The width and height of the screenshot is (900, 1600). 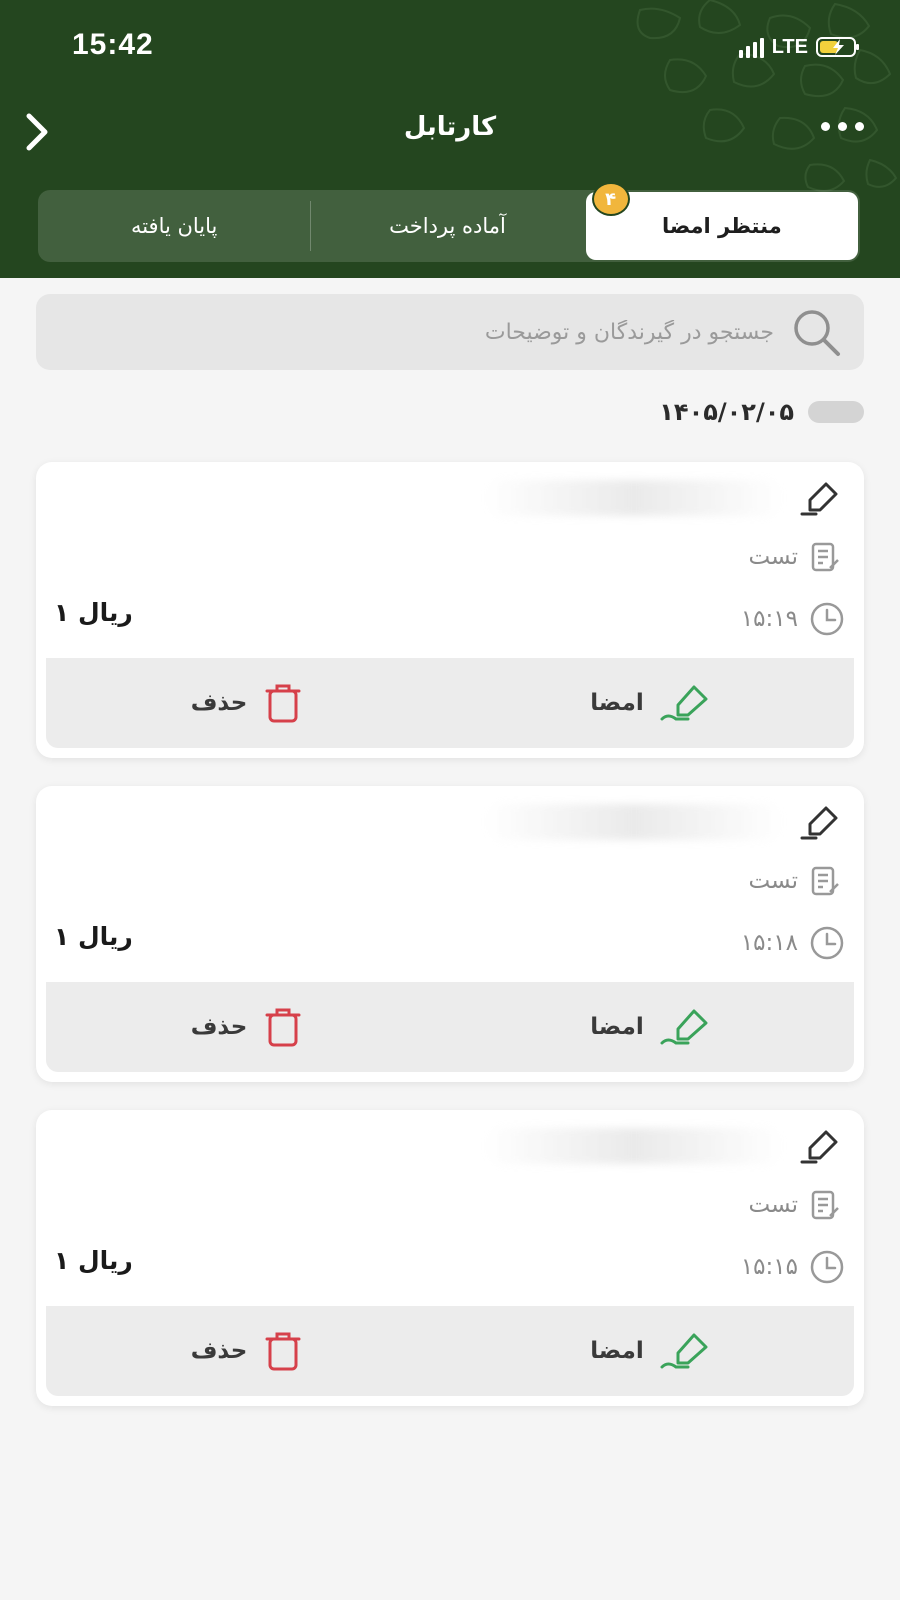 I want to click on time-text: ۱۵:۱۵, so click(x=769, y=1267).